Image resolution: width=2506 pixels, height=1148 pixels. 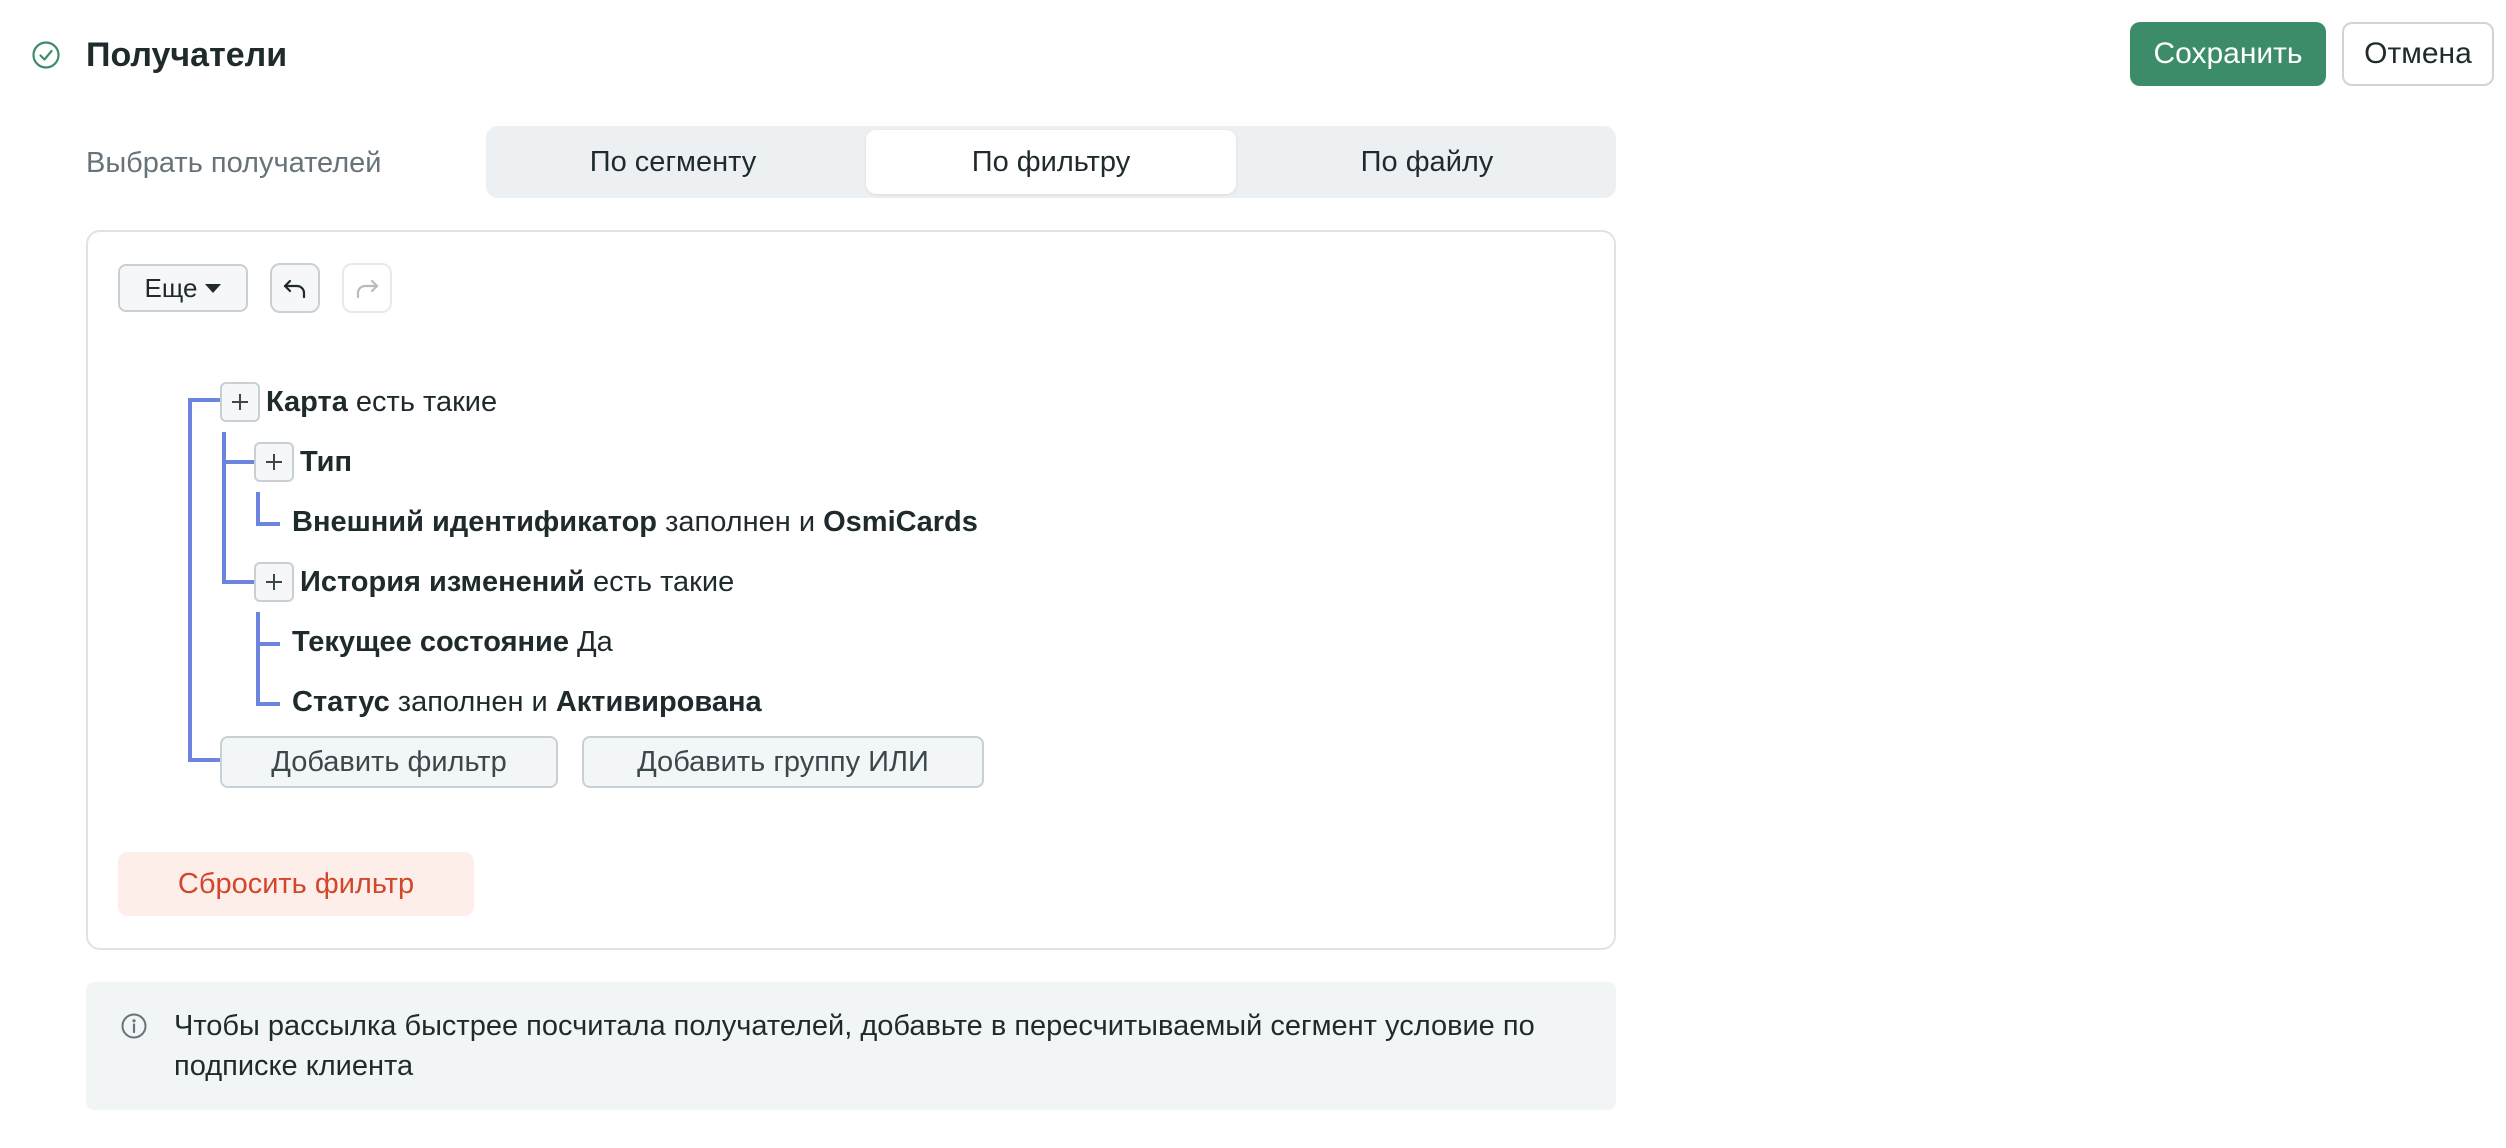 I want to click on tab-by-segment: По сегменту, so click(x=673, y=162).